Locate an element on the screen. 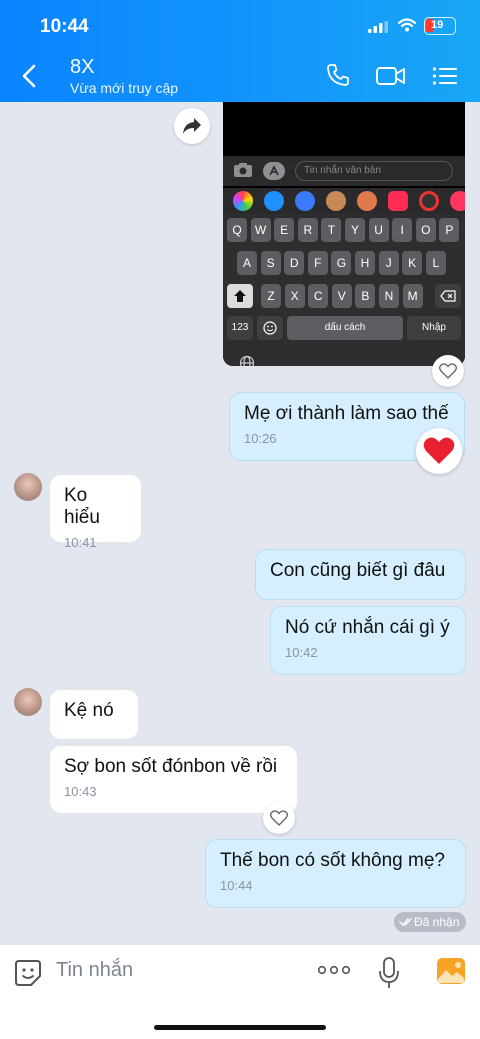  message-text: Thế bon có sốt không mẹ? is located at coordinates (332, 860).